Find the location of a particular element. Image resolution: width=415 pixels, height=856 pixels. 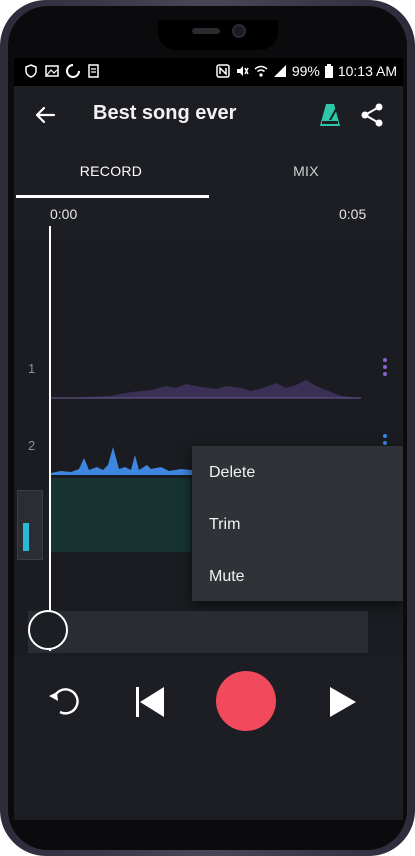

skip-back-icon is located at coordinates (150, 702).